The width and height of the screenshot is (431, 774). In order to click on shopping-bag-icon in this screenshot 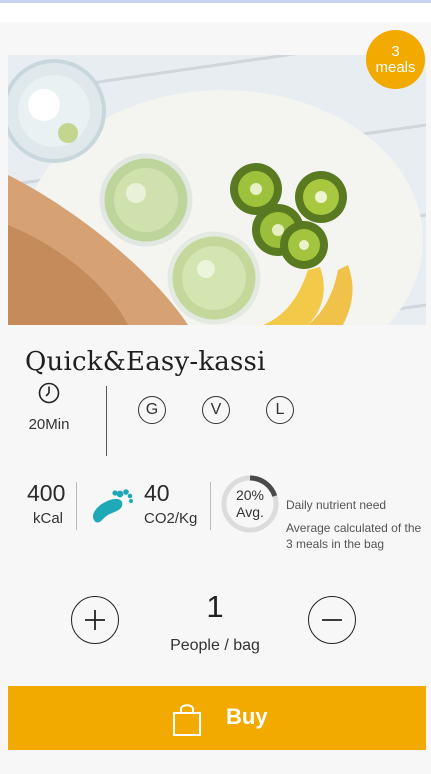, I will do `click(187, 720)`.